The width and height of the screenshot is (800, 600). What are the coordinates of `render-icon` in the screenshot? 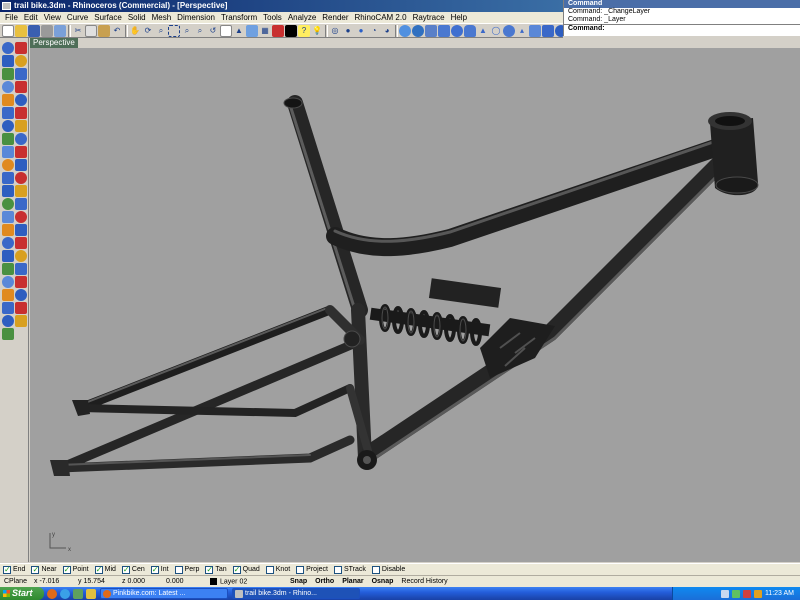 It's located at (405, 30).